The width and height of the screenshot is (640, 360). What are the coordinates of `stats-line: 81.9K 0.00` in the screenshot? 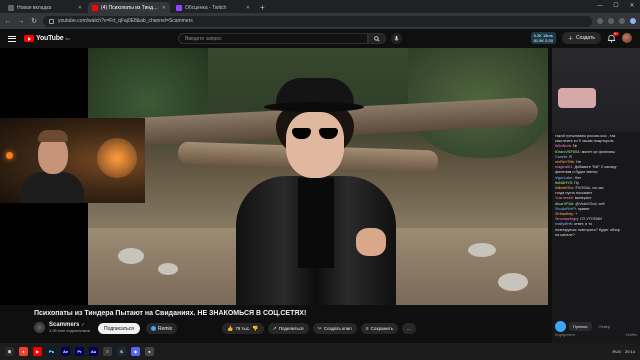 It's located at (543, 40).